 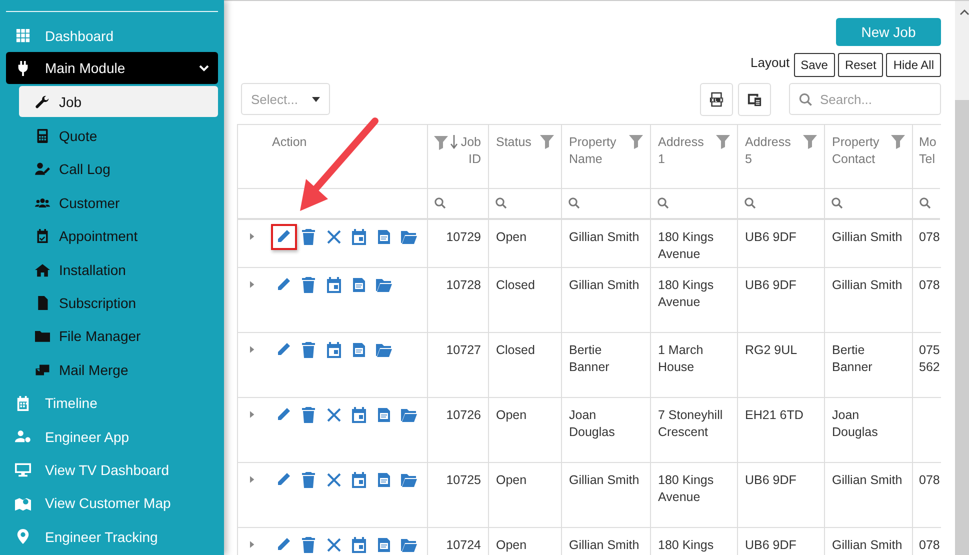 I want to click on column-header: Property Name, so click(x=597, y=151).